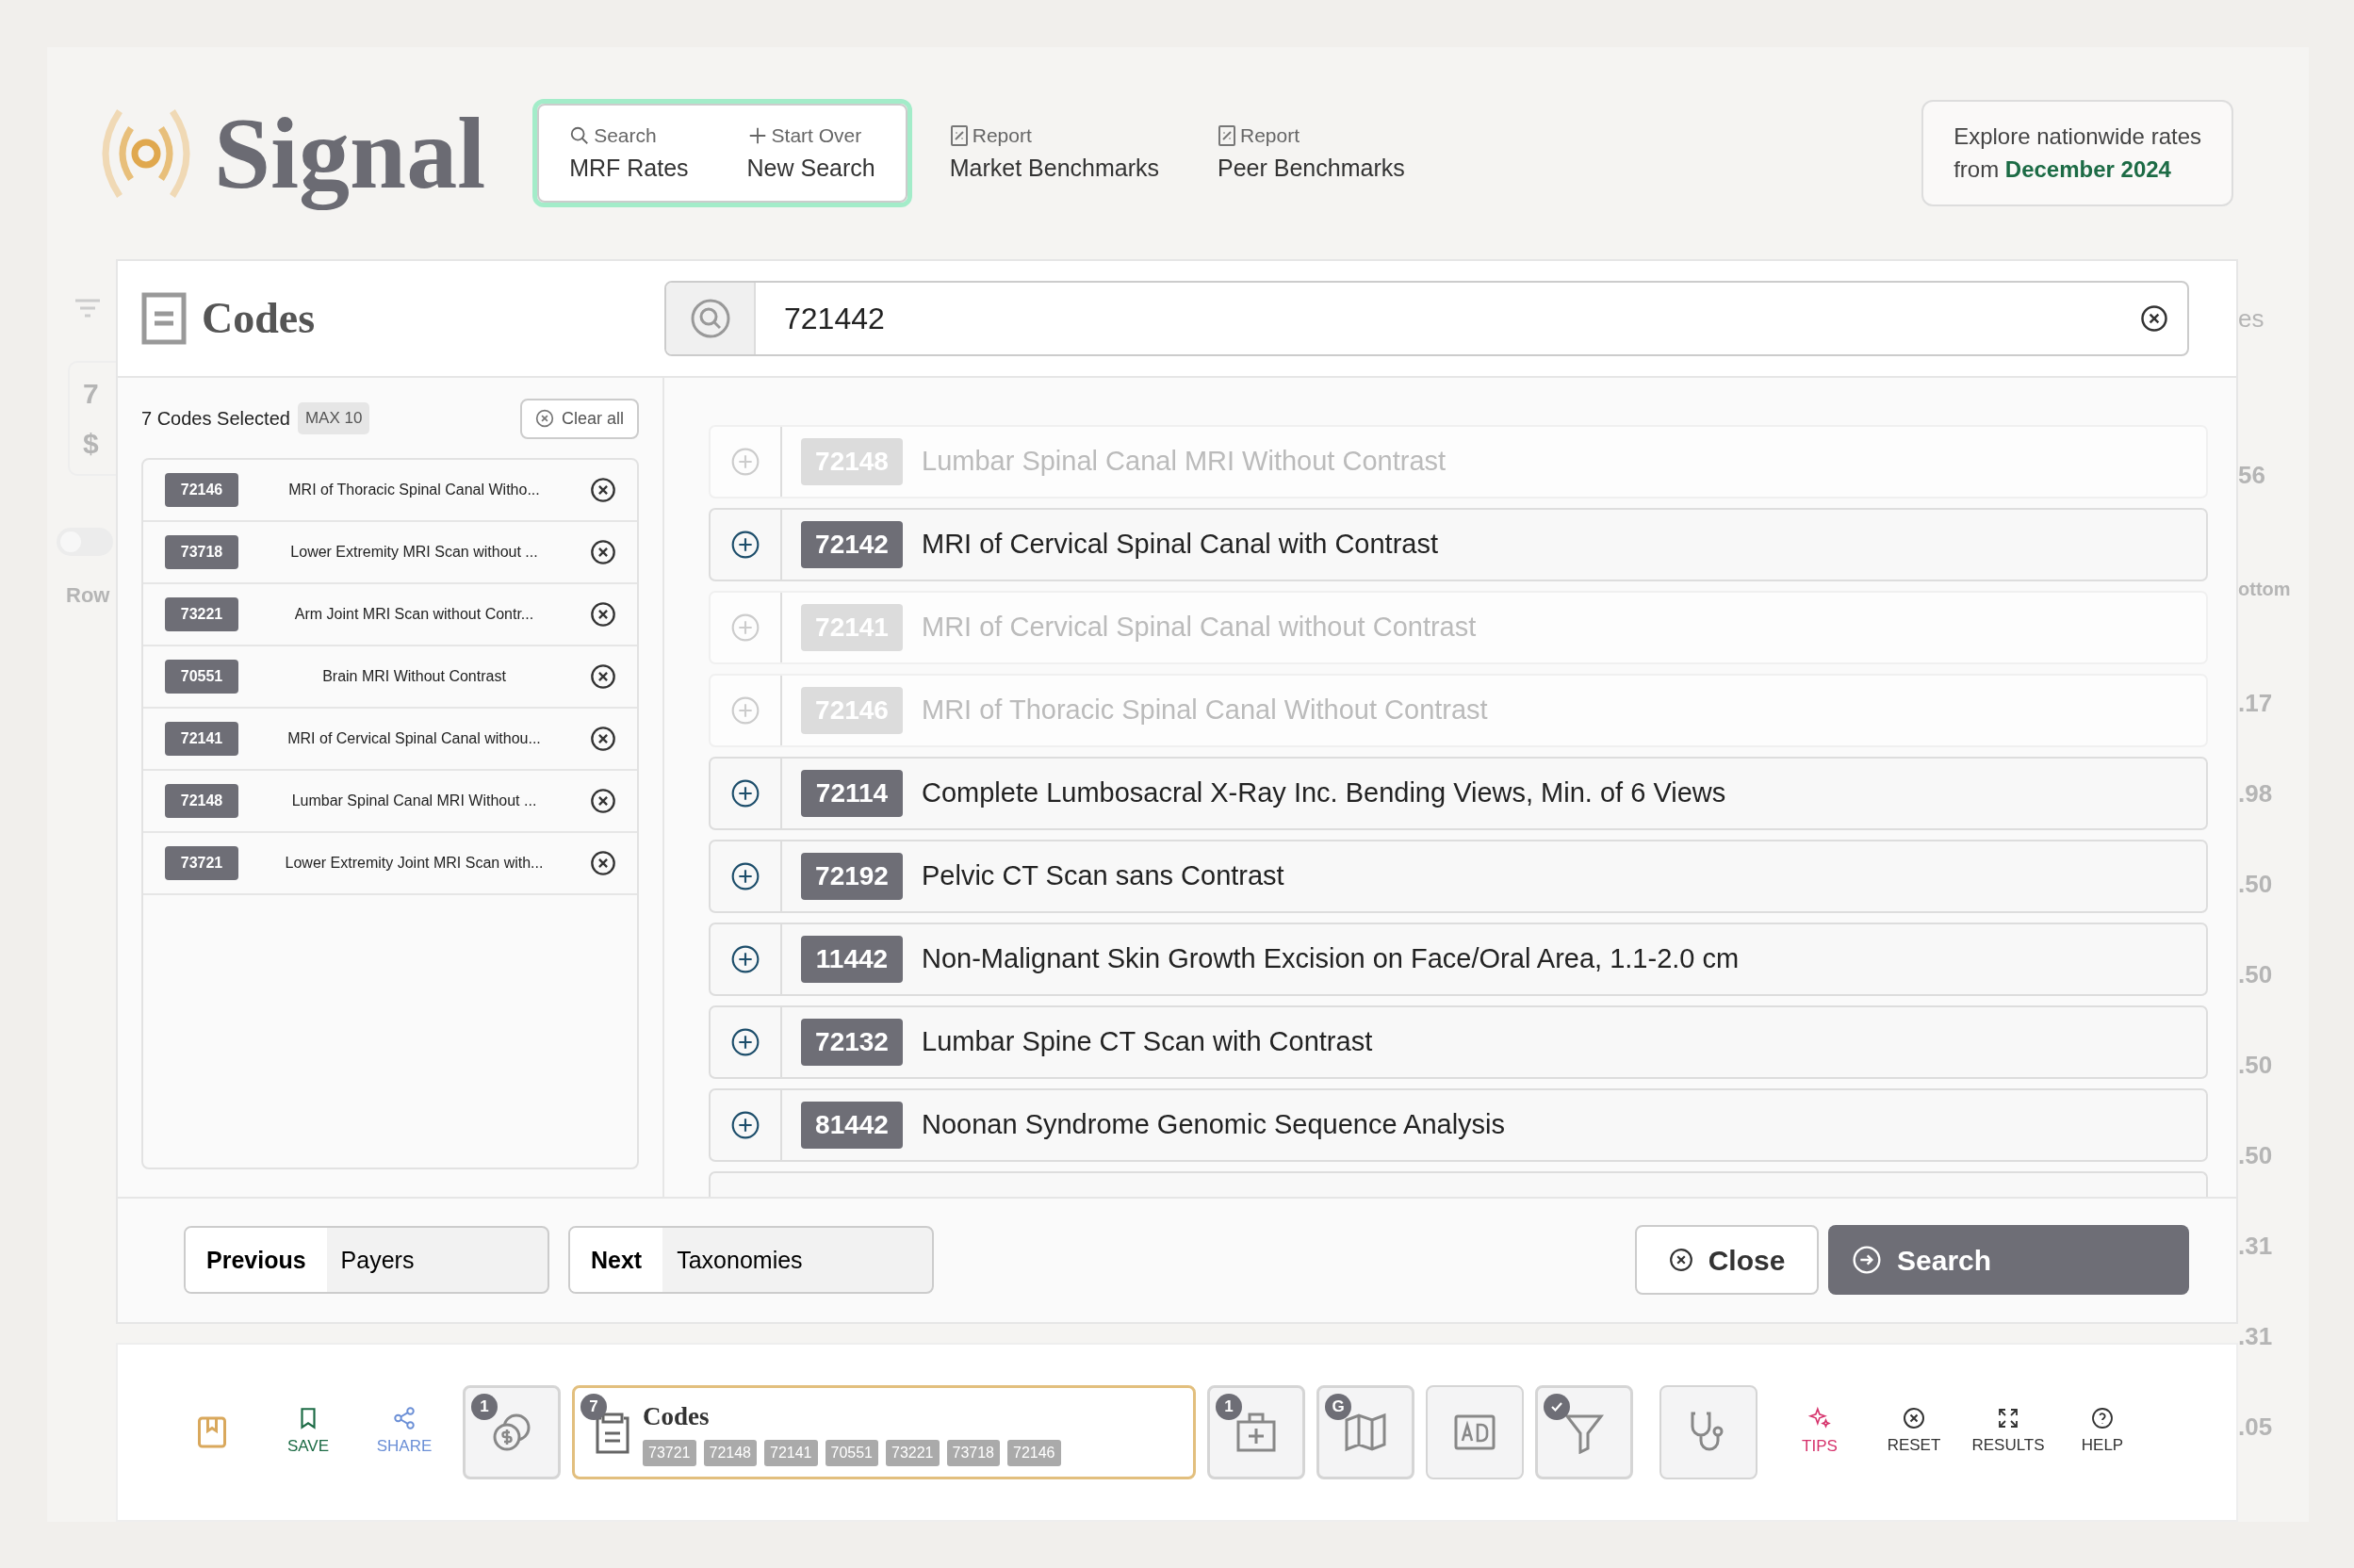 This screenshot has width=2354, height=1568. Describe the element at coordinates (201, 800) in the screenshot. I see `code-badge: 72148` at that location.